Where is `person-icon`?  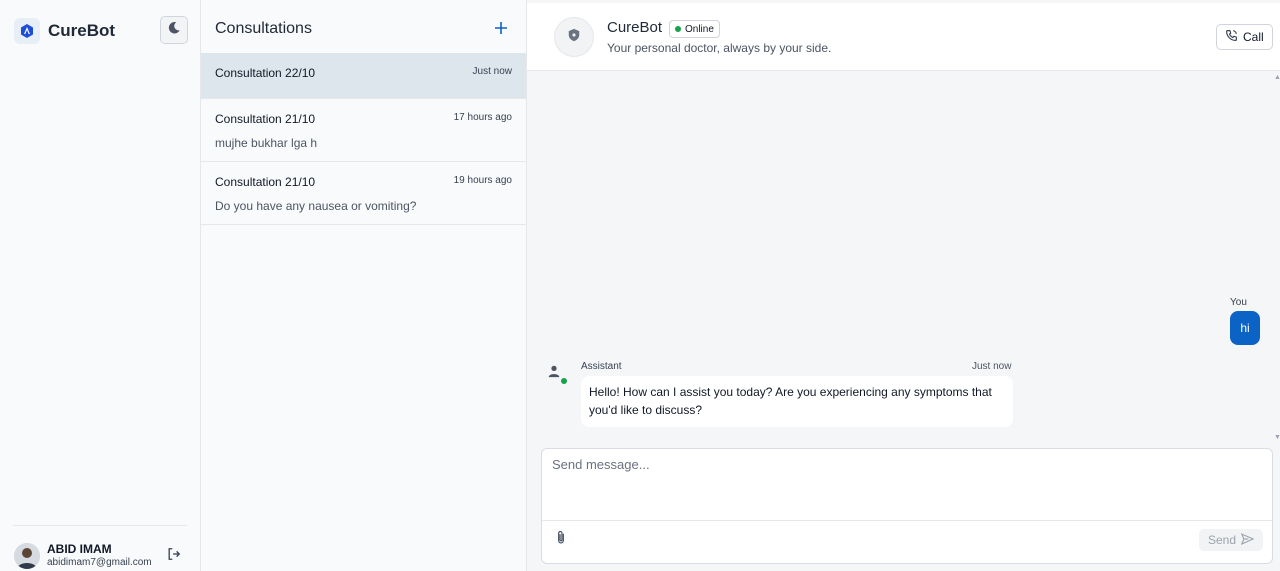 person-icon is located at coordinates (555, 372).